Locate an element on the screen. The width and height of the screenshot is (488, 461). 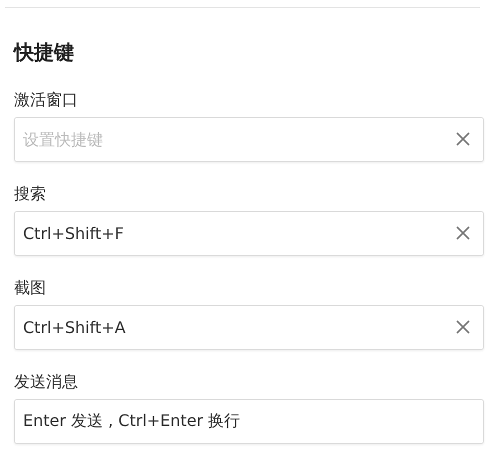
section-title: 快捷键 is located at coordinates (44, 52).